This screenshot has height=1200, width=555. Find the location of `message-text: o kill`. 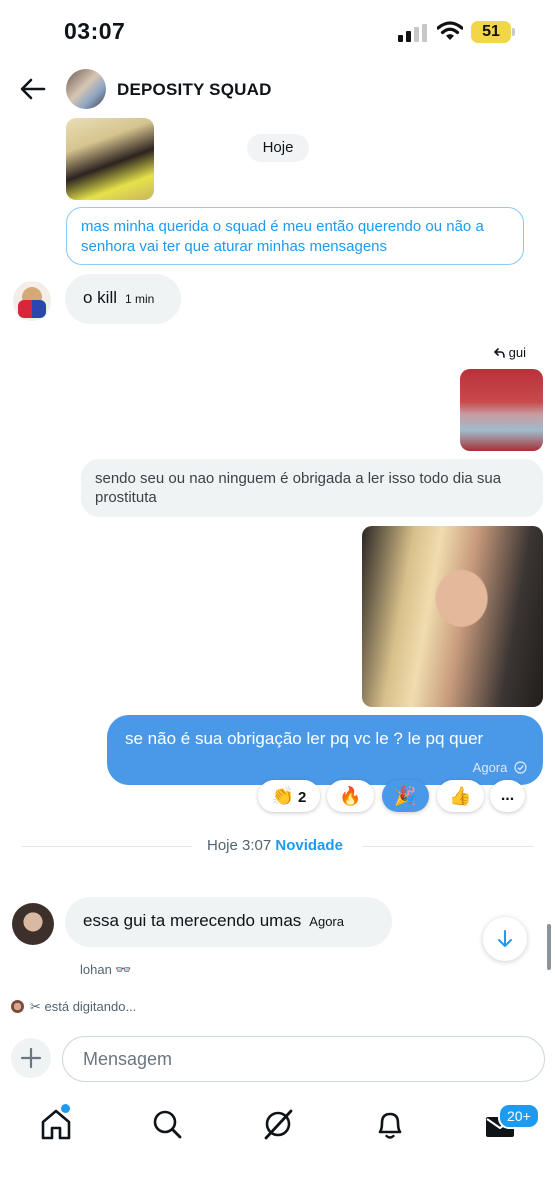

message-text: o kill is located at coordinates (100, 297).